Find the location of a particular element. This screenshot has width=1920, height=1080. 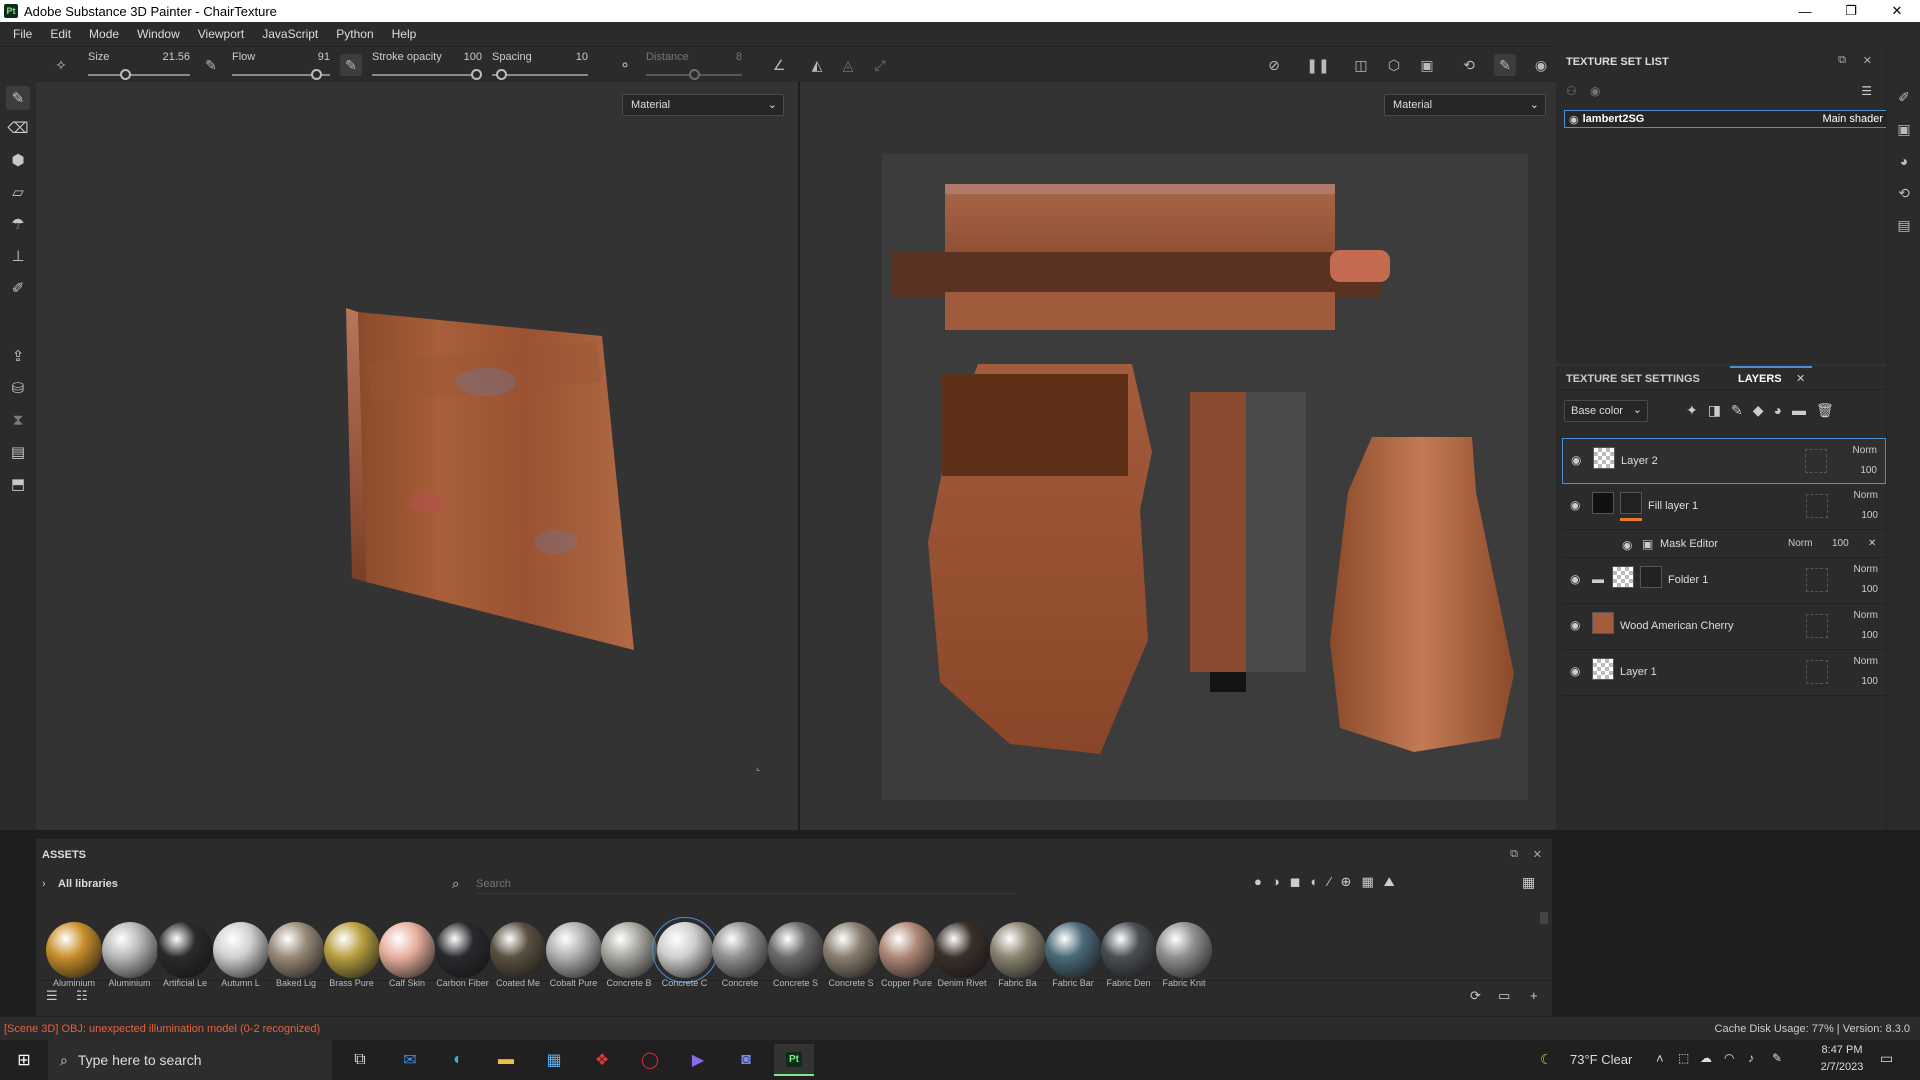

layer-row: ◉ ▬ Folder 1 Norm 100 is located at coordinates (1724, 581).